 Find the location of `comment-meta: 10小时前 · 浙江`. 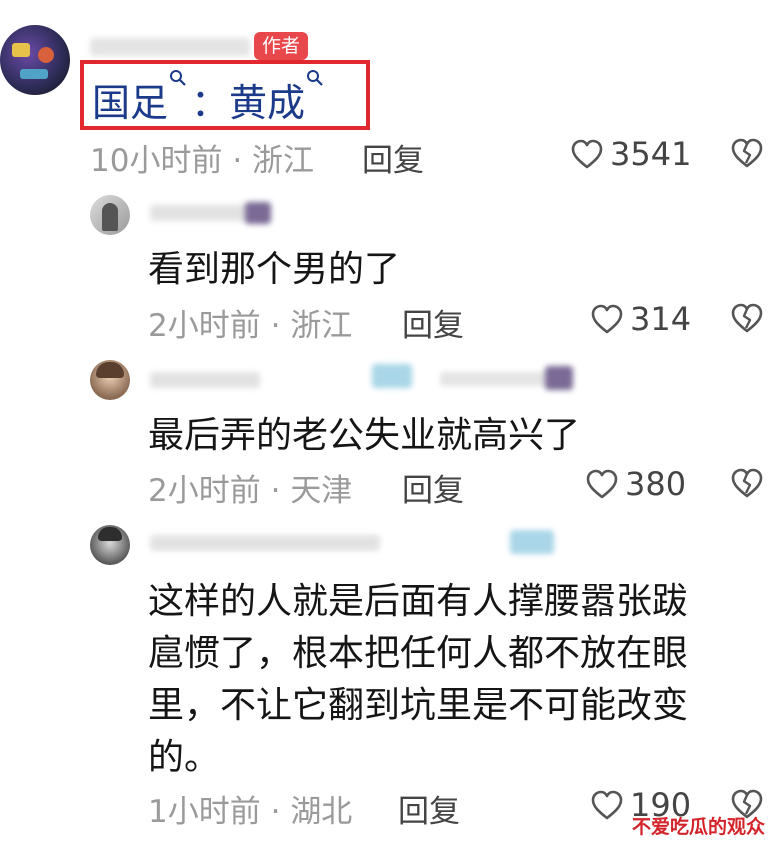

comment-meta: 10小时前 · 浙江 is located at coordinates (202, 157).